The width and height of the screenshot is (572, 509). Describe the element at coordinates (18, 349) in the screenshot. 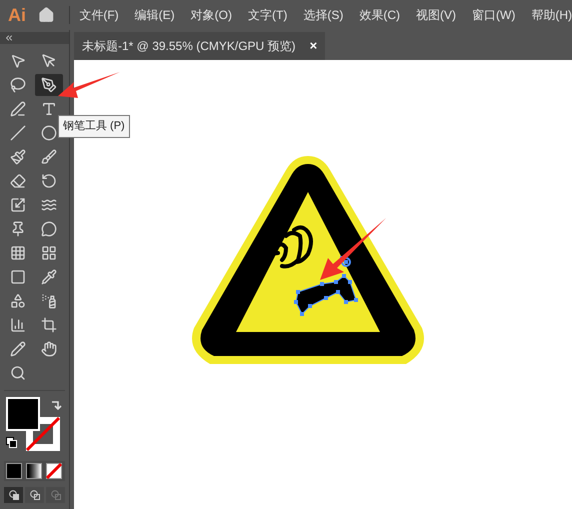

I see `pencil-icon` at that location.